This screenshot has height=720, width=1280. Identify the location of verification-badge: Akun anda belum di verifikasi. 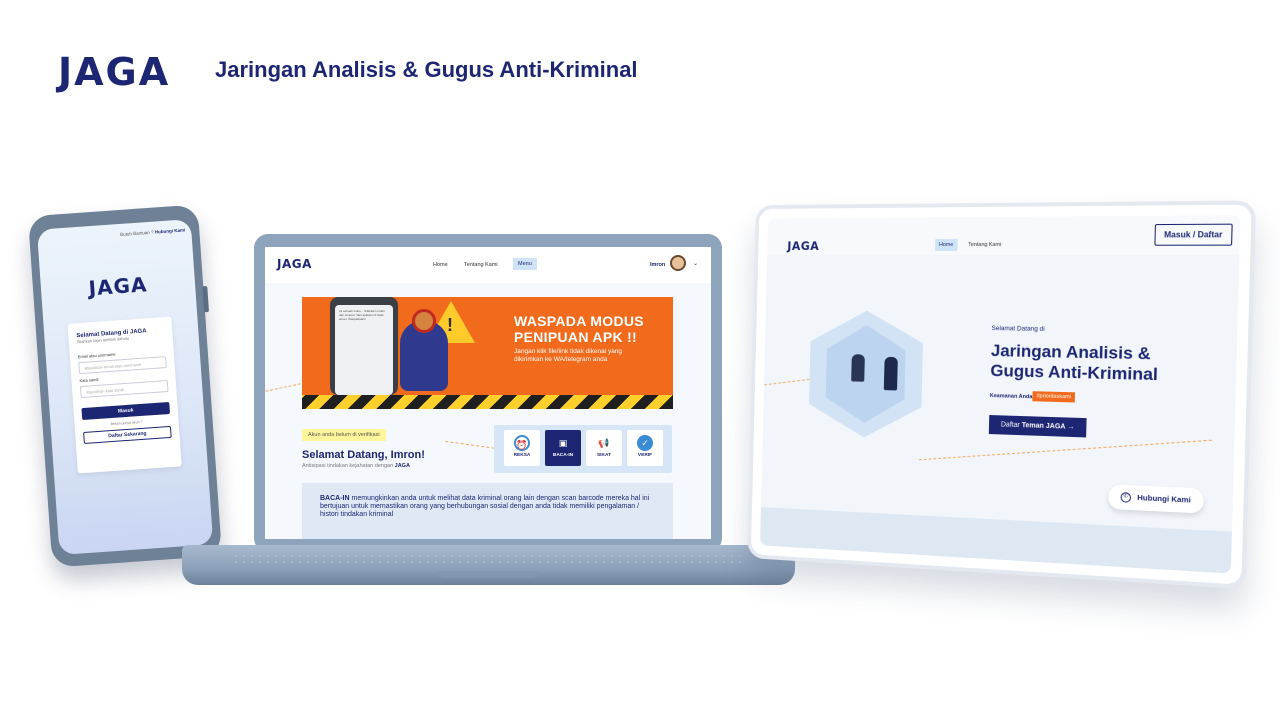
(344, 435).